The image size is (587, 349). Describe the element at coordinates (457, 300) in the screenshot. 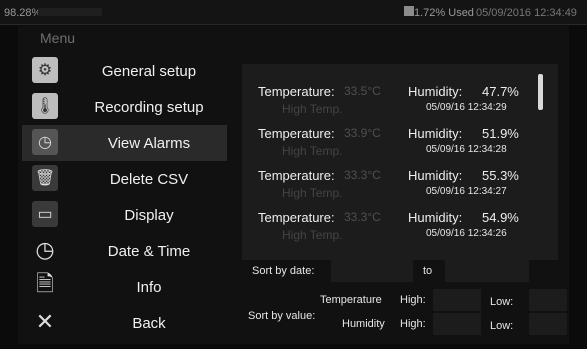

I see `temperature-high-field` at that location.